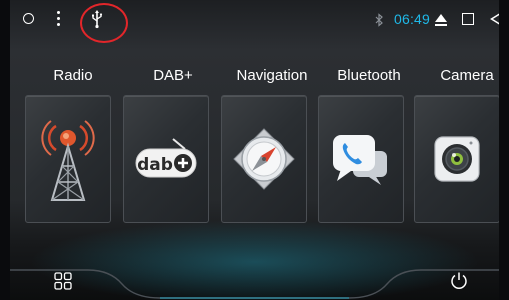 The image size is (509, 300). I want to click on app-labels-row: Radio DAB+ Navigation Bluetooth Camera, so click(254, 77).